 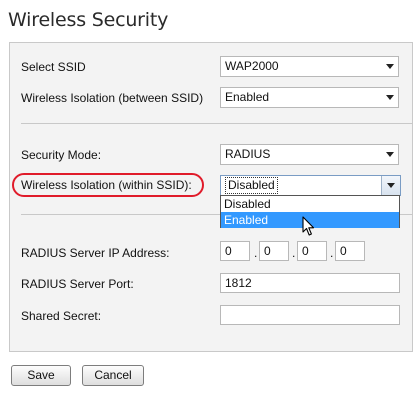 I want to click on section-divider, so click(x=217, y=123).